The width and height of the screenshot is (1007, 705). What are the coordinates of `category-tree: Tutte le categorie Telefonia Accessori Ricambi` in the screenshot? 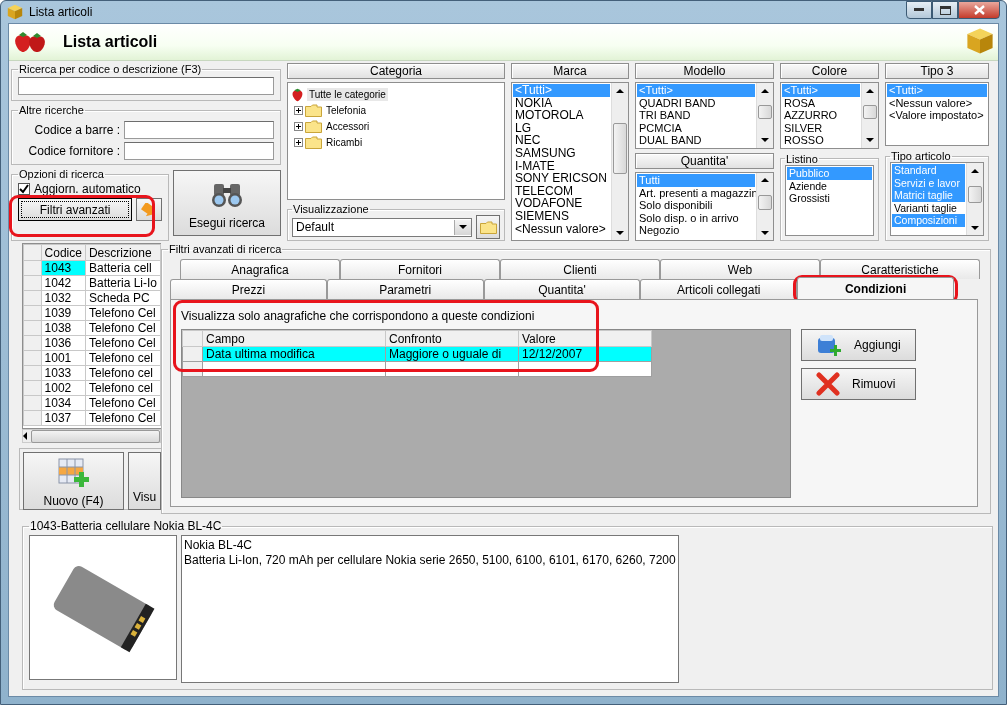 It's located at (396, 141).